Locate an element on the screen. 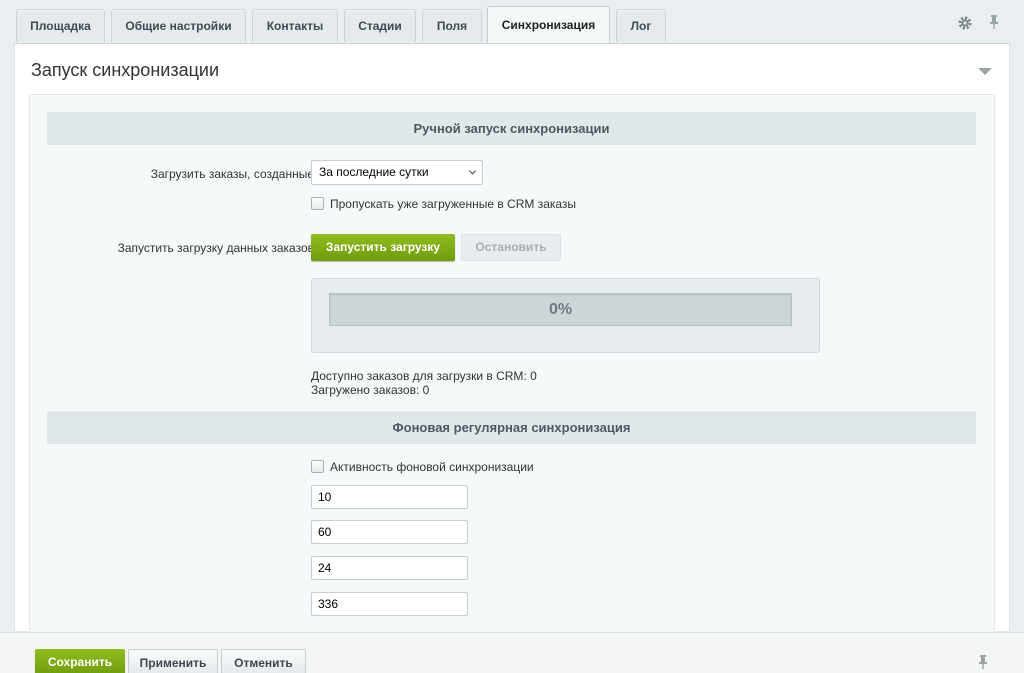 The image size is (1024, 673). sync-period-input is located at coordinates (389, 532).